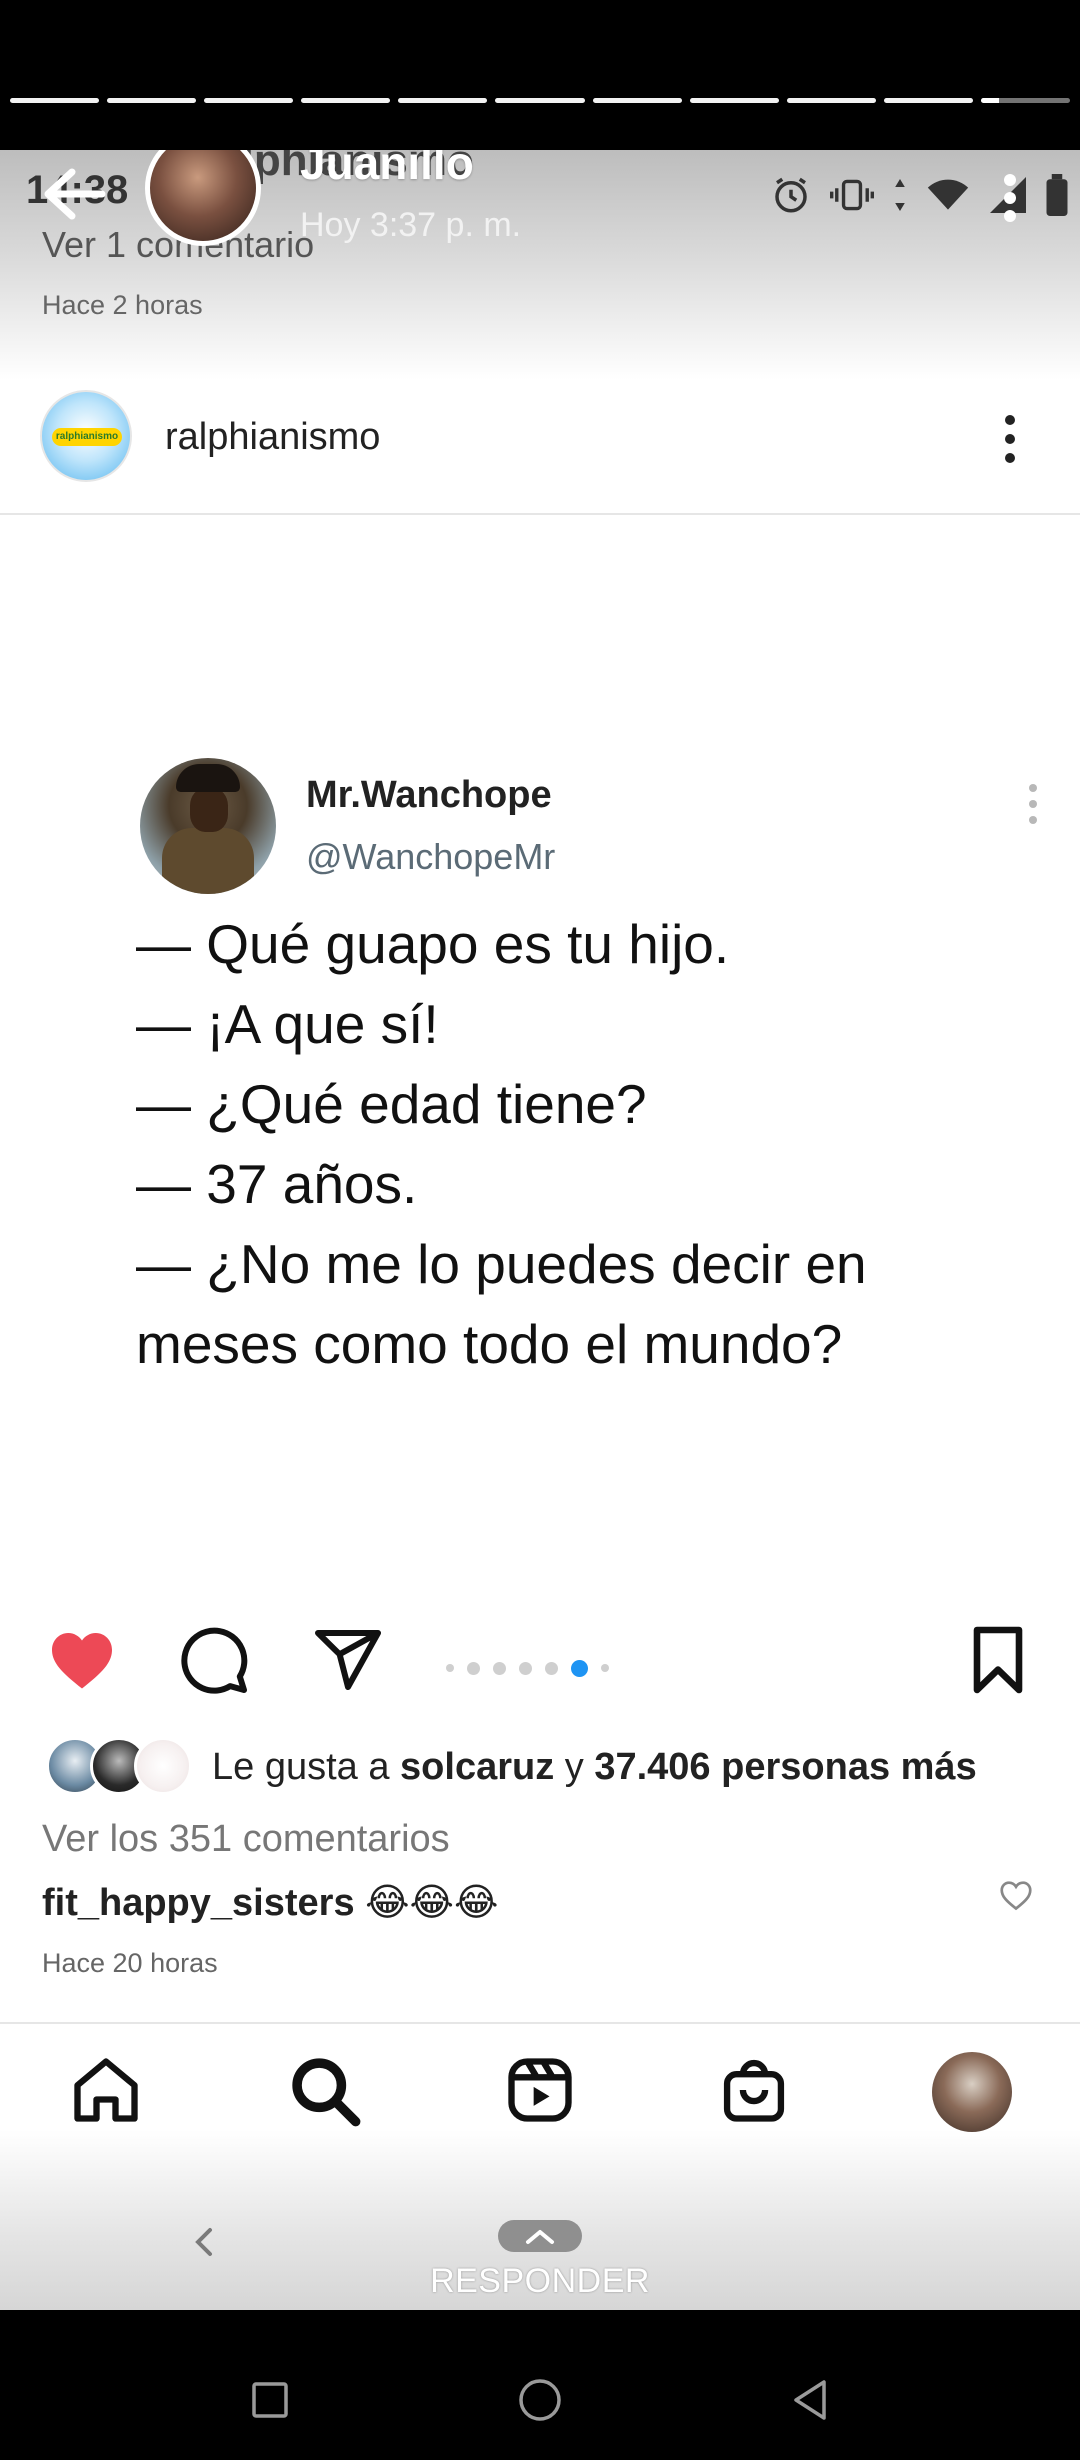  What do you see at coordinates (348, 1660) in the screenshot?
I see `share-send-icon` at bounding box center [348, 1660].